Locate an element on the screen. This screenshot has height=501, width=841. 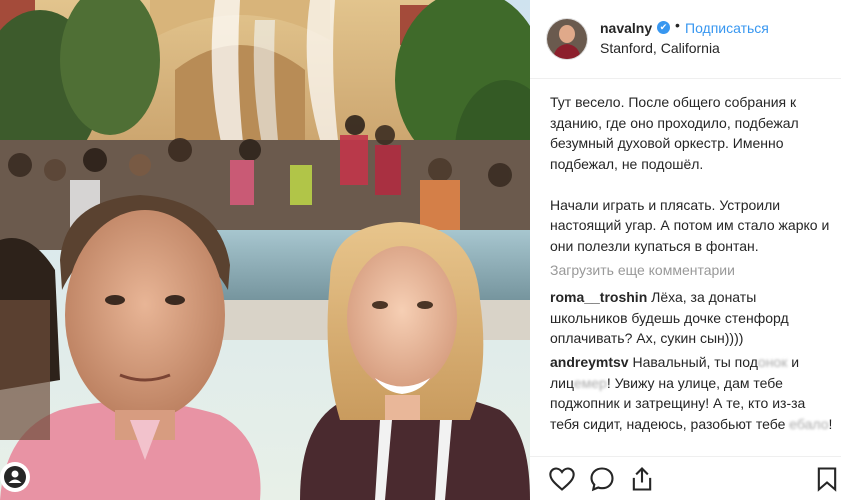
location-link: Stanford, California is located at coordinates (660, 48).